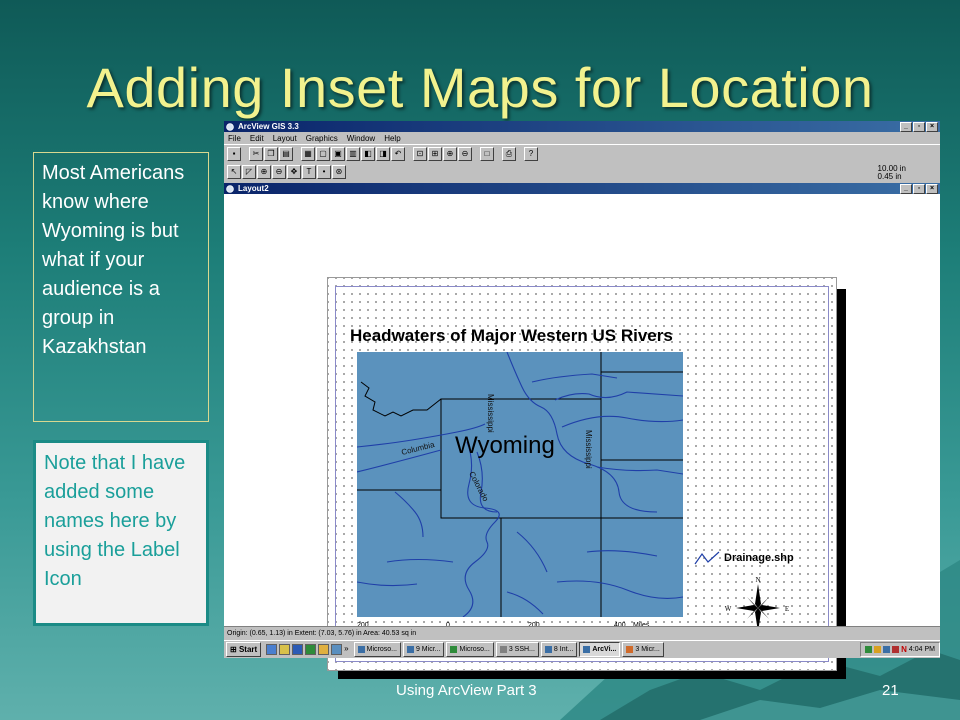 Image resolution: width=960 pixels, height=720 pixels. What do you see at coordinates (887, 649) in the screenshot?
I see `tray-icon-shield` at bounding box center [887, 649].